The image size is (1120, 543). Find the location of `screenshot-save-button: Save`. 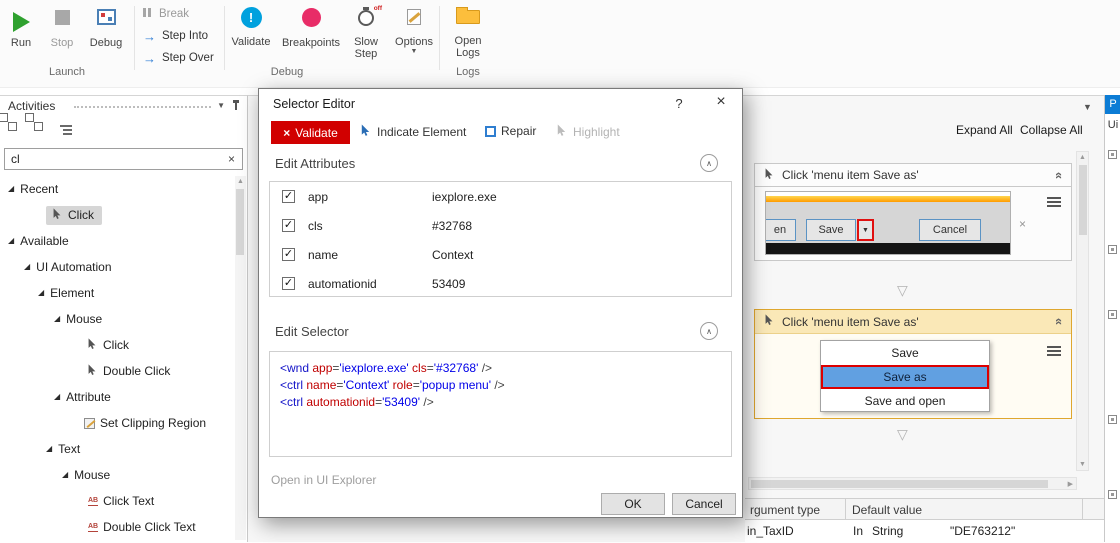

screenshot-save-button: Save is located at coordinates (831, 230).